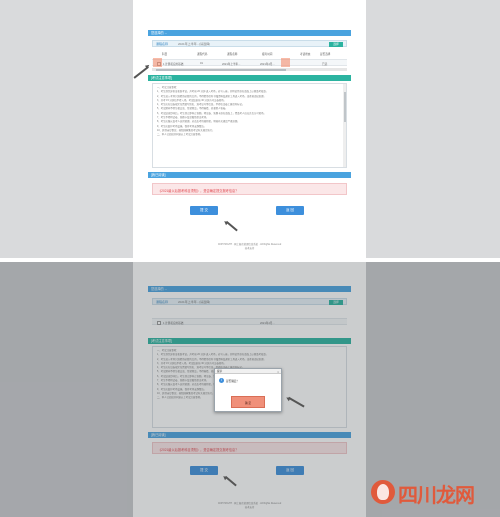  What do you see at coordinates (201, 63) in the screenshot?
I see `row-code: 01` at bounding box center [201, 63].